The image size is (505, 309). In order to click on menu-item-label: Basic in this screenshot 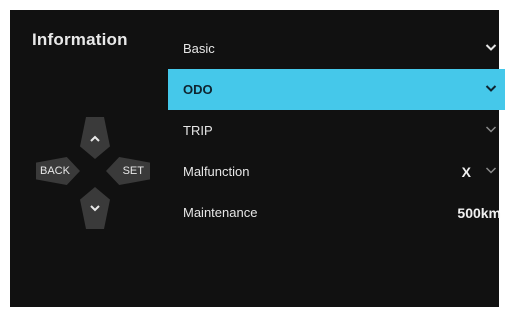, I will do `click(199, 48)`.